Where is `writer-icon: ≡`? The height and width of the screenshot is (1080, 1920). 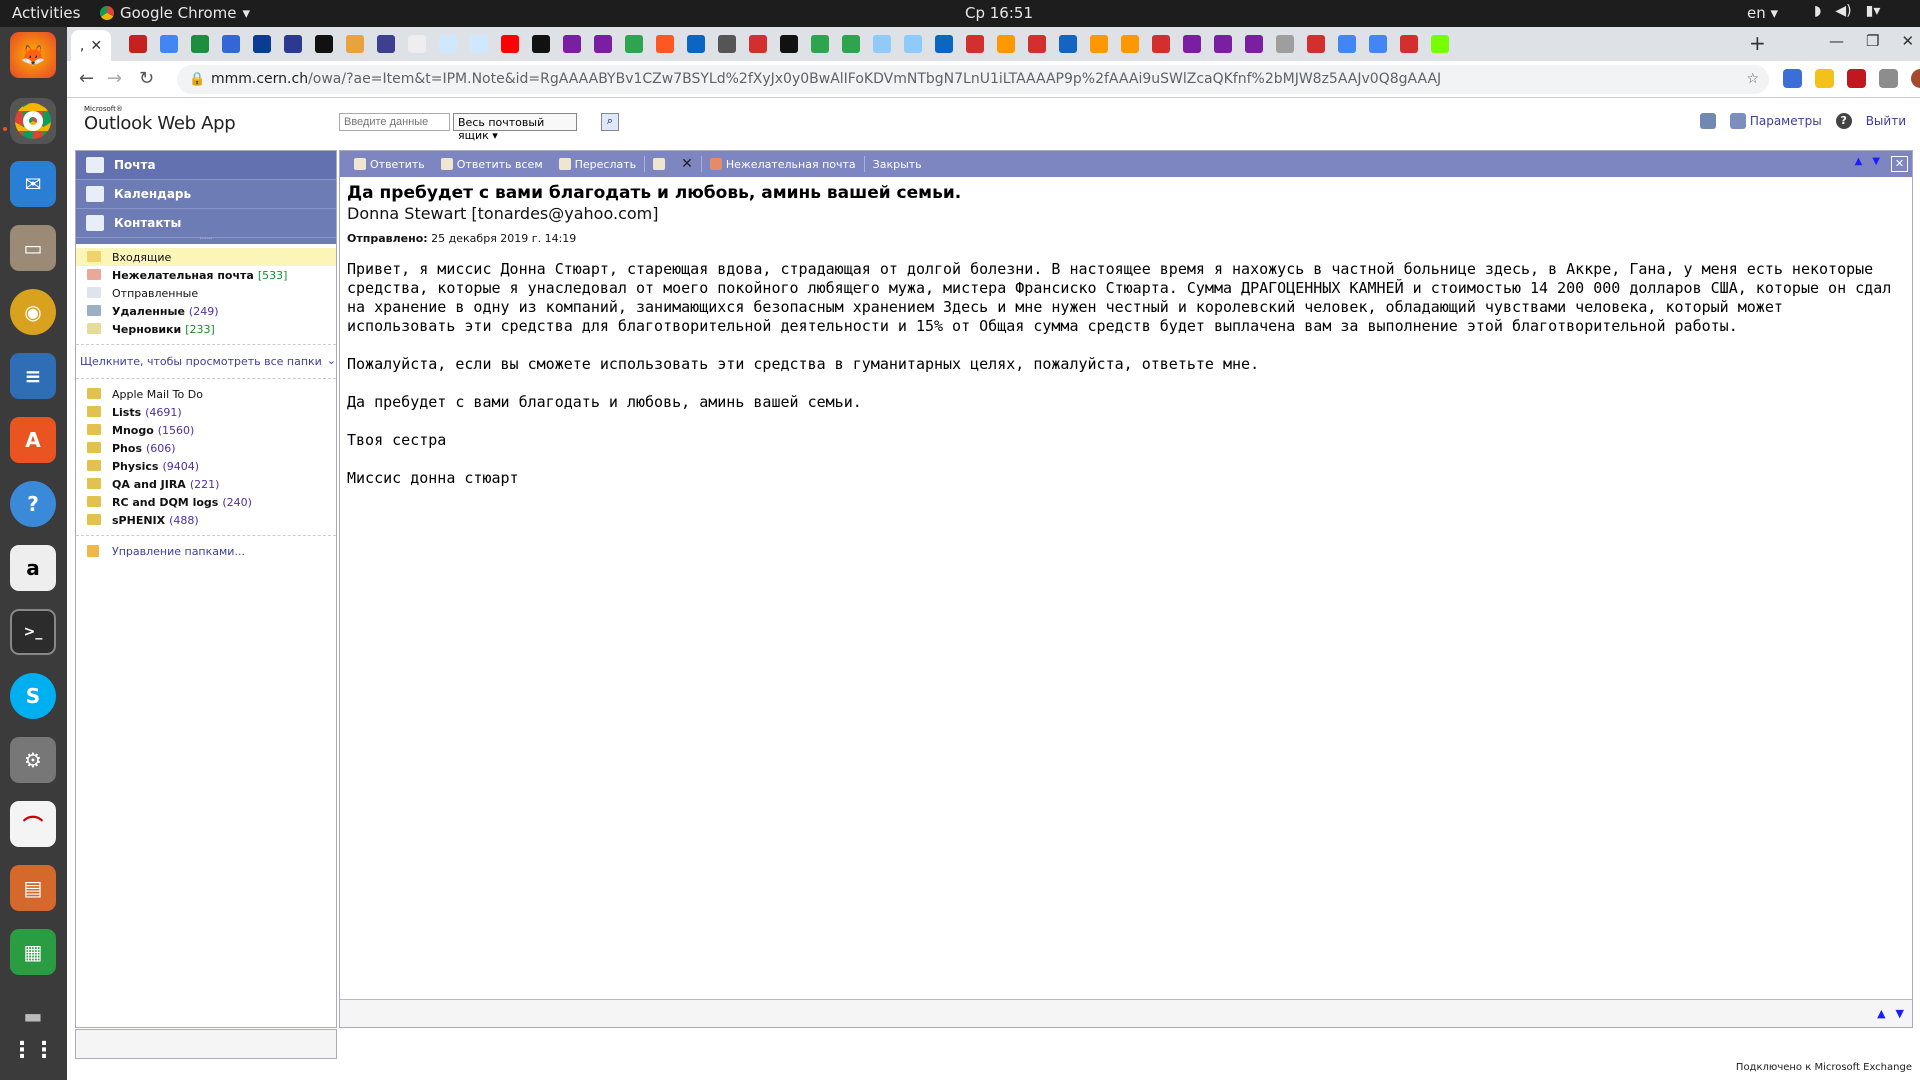
writer-icon: ≡ is located at coordinates (33, 376).